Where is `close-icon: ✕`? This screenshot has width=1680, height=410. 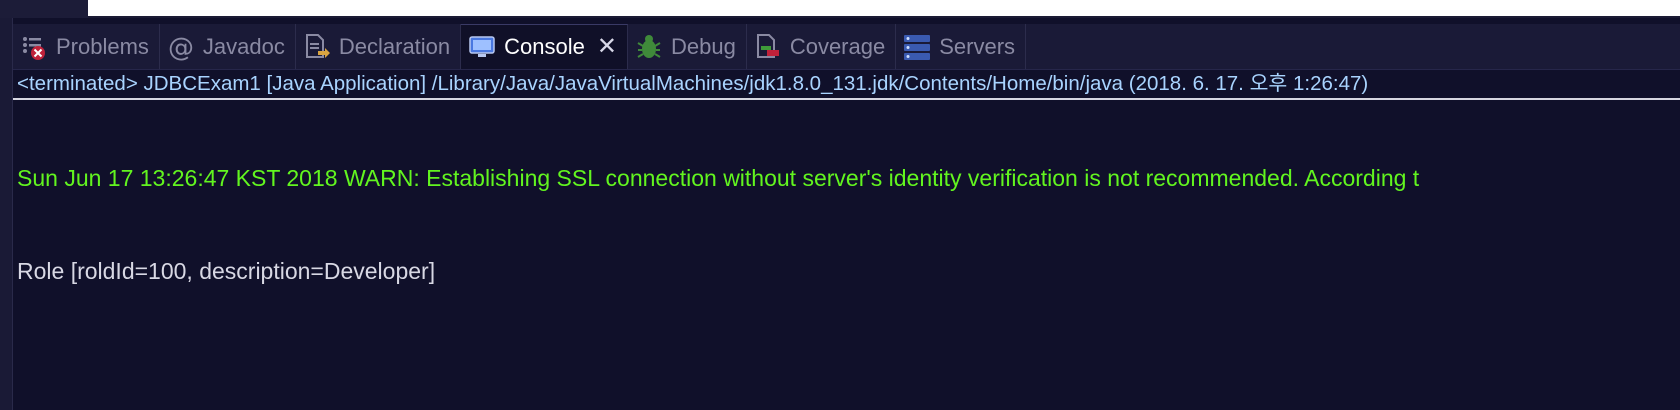
close-icon: ✕ is located at coordinates (607, 47).